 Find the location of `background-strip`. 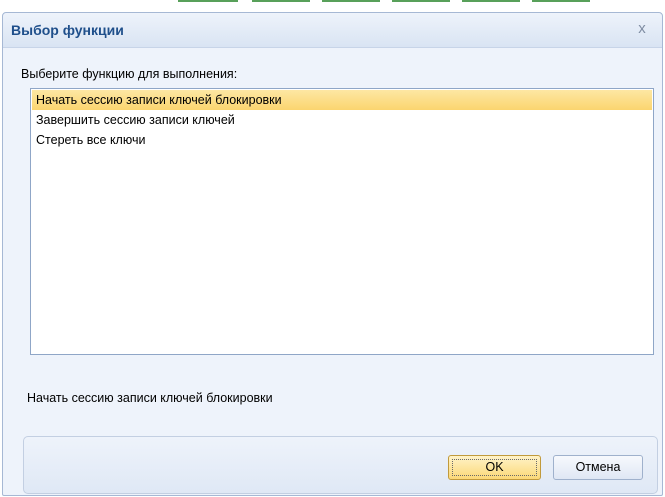

background-strip is located at coordinates (332, 6).